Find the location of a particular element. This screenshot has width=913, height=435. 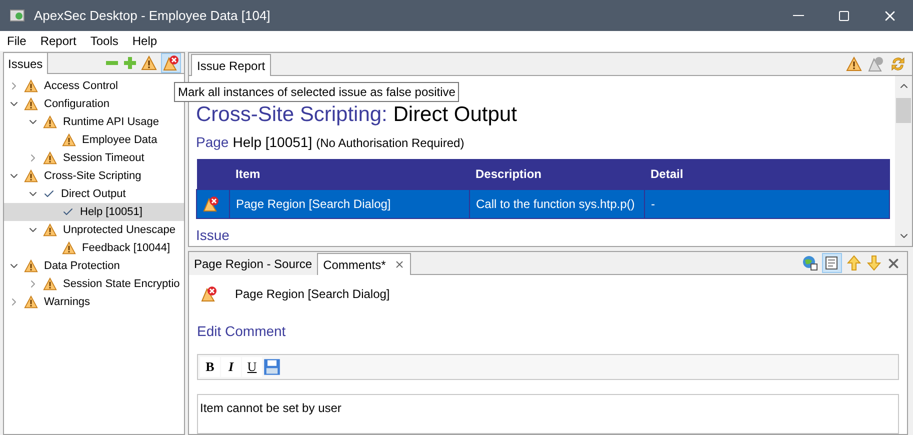

table-cell: Call to the function sys.htp.p() is located at coordinates (557, 203).